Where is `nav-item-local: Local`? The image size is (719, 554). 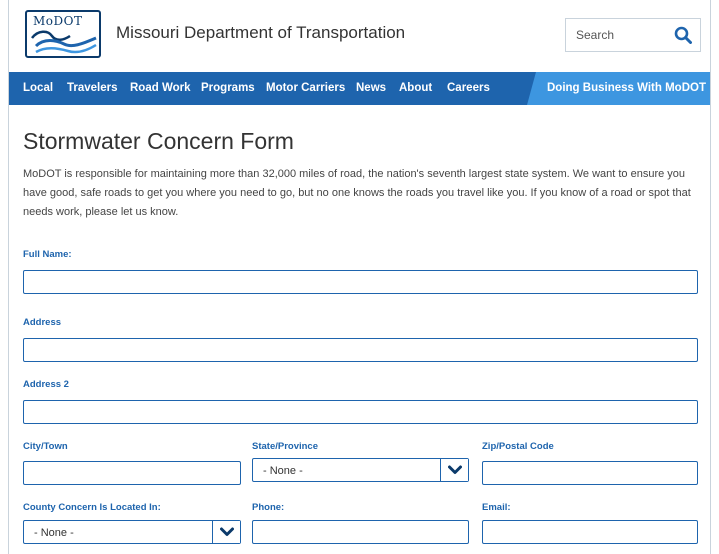
nav-item-local: Local is located at coordinates (38, 88).